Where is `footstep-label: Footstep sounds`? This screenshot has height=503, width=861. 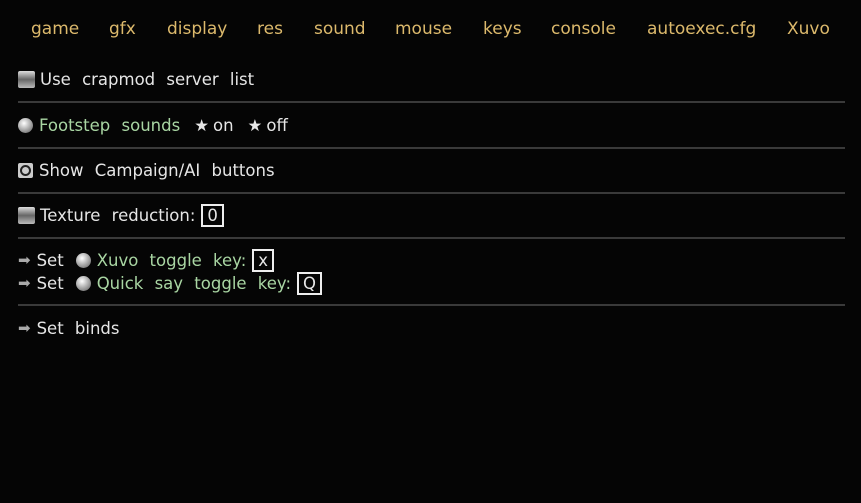
footstep-label: Footstep sounds is located at coordinates (110, 125).